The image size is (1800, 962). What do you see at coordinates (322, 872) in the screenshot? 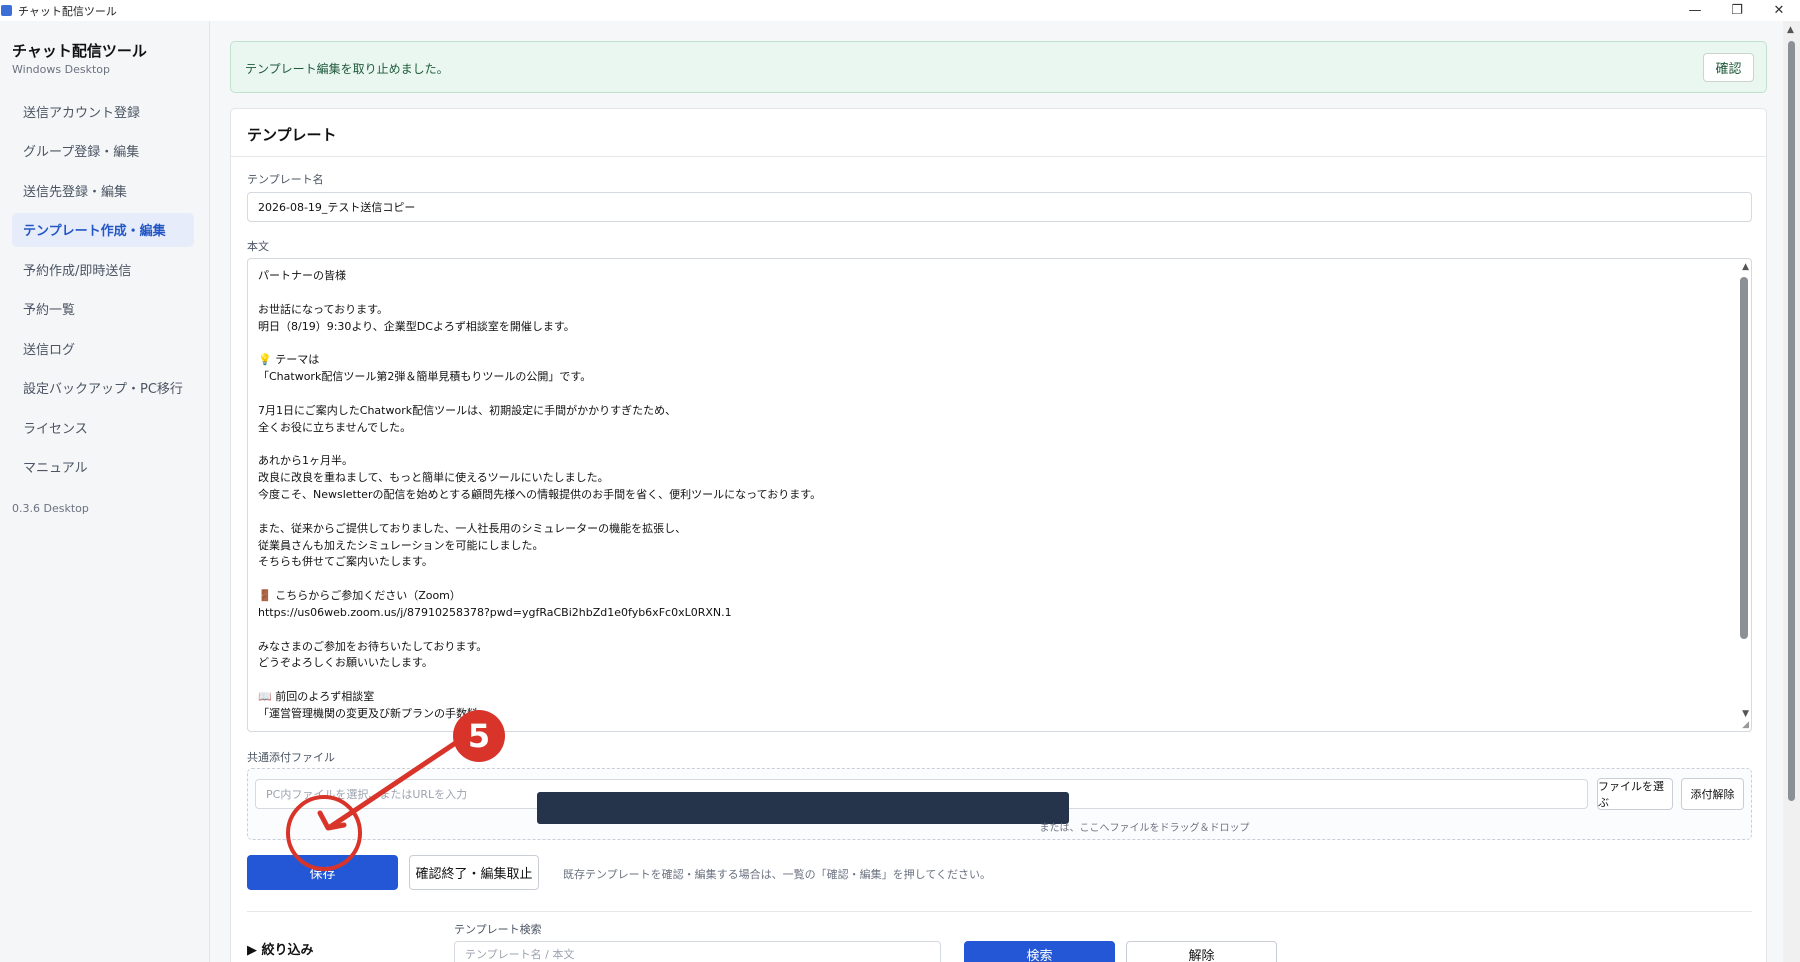
I see `save-button: 保存` at bounding box center [322, 872].